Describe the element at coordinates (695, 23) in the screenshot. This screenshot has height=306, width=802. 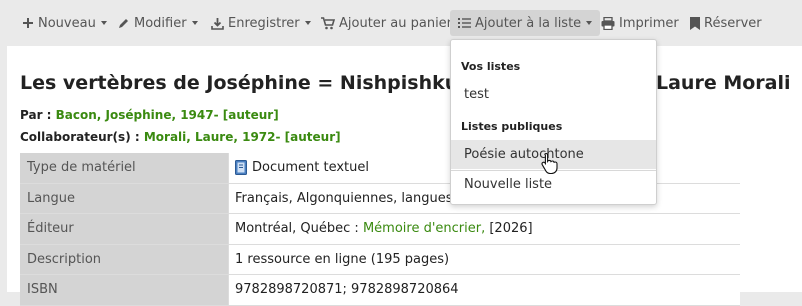
I see `bookmark-icon` at that location.